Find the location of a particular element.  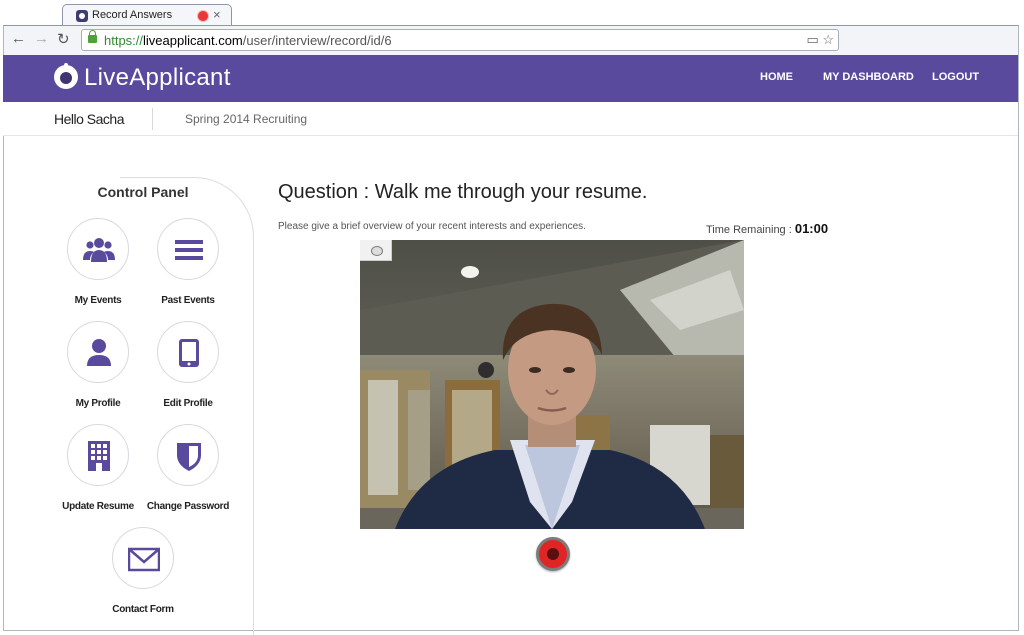

group-icon is located at coordinates (99, 250).